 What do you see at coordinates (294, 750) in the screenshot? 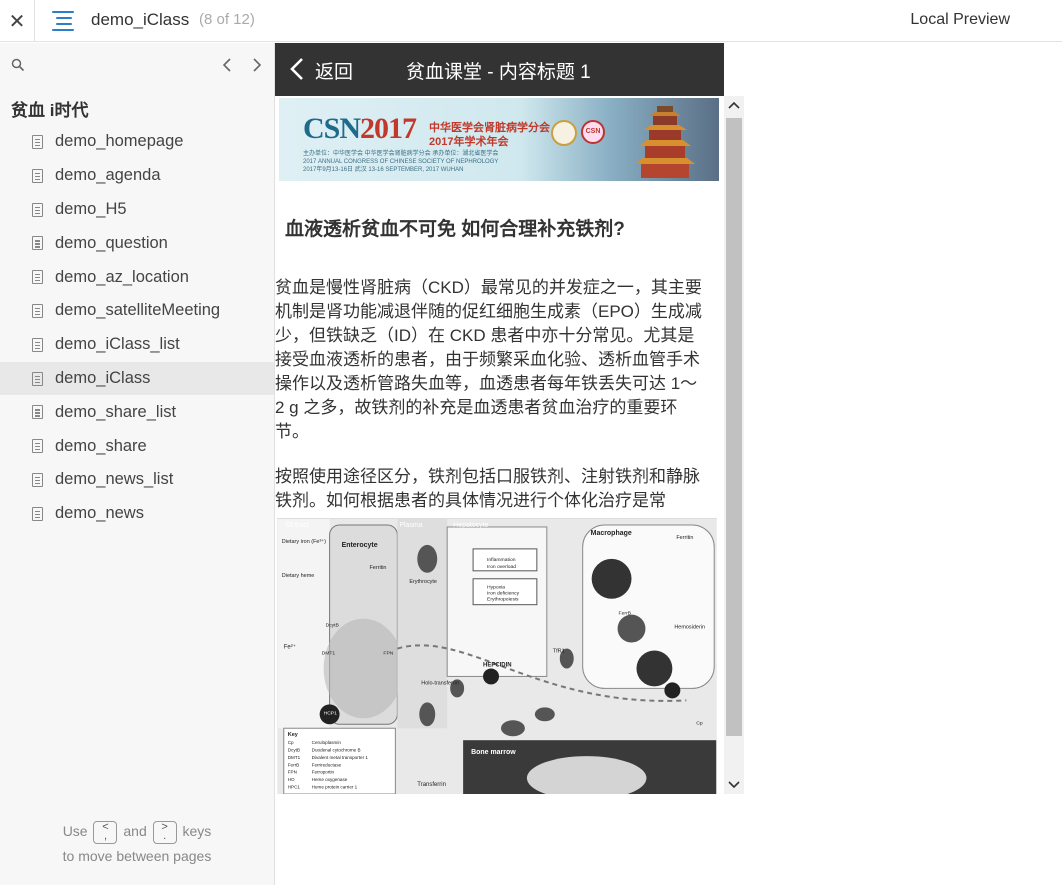
I see `key-abbrev: DcytB` at bounding box center [294, 750].